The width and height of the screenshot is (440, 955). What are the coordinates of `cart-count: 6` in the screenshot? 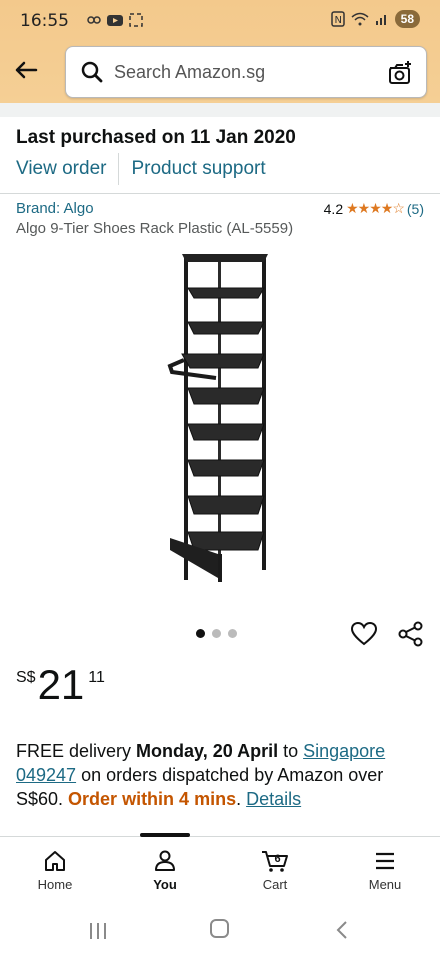 It's located at (278, 859).